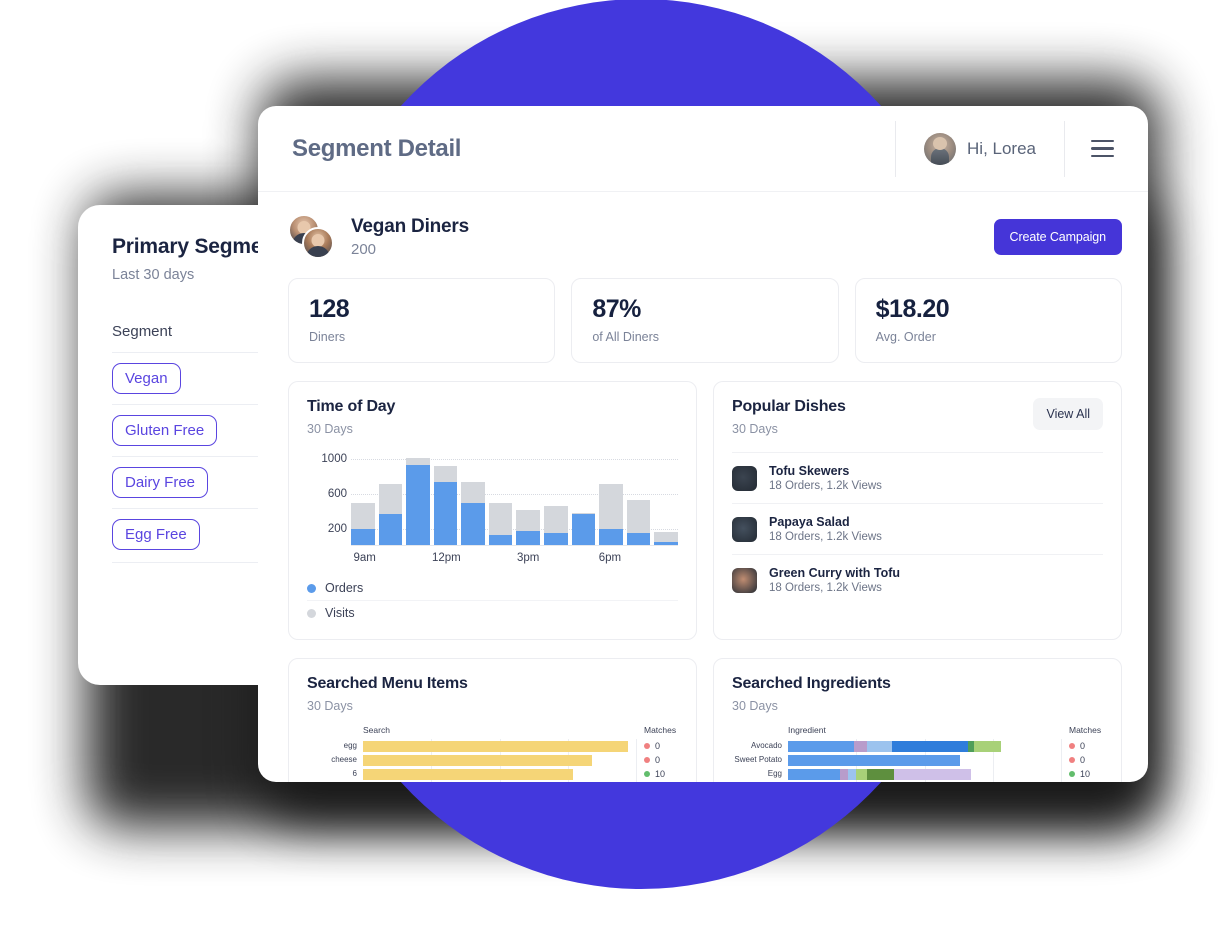 The width and height of the screenshot is (1228, 930). I want to click on menu-item-bars: Search, so click(500, 753).